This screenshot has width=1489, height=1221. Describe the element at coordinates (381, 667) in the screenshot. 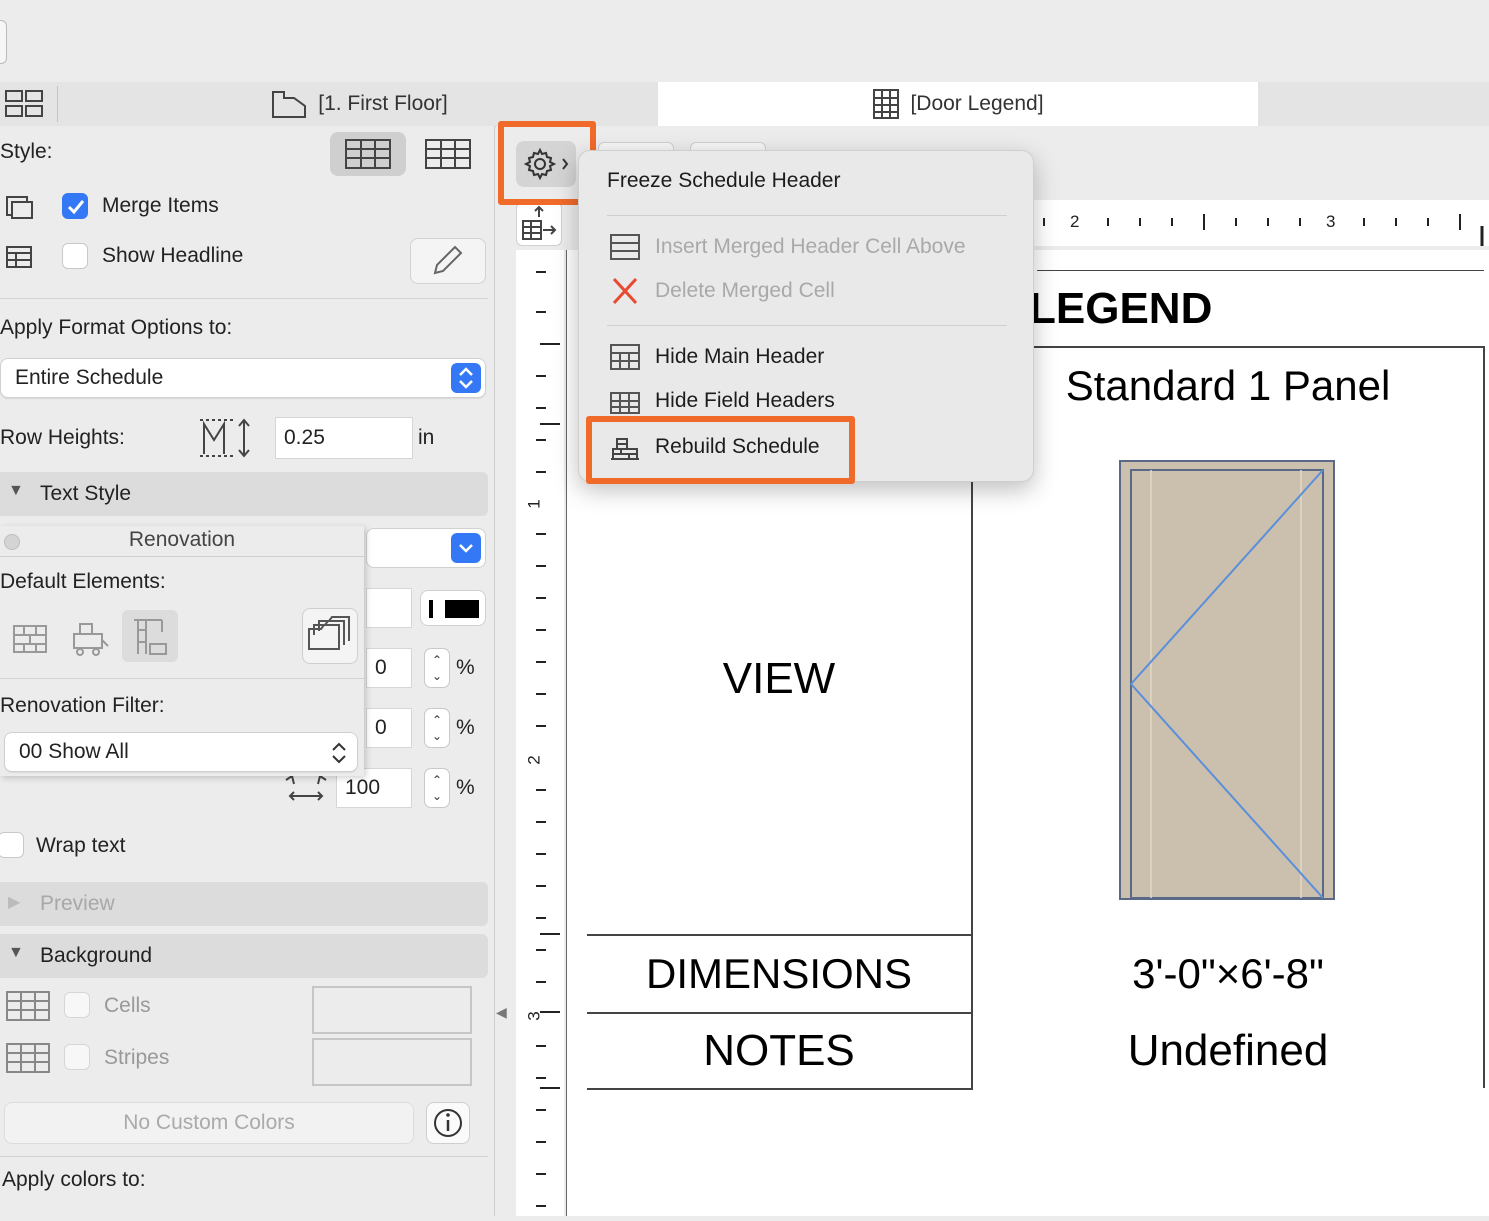

I see `percent-value-1: 0` at that location.